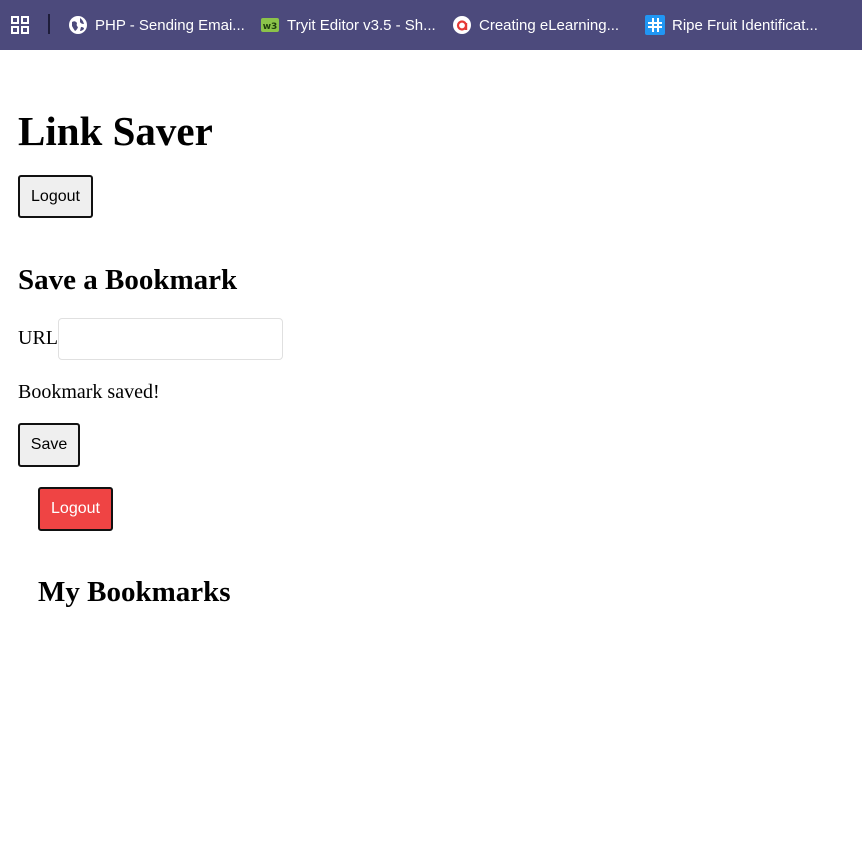 The width and height of the screenshot is (862, 853). I want to click on logout-red-button: Logout, so click(75, 509).